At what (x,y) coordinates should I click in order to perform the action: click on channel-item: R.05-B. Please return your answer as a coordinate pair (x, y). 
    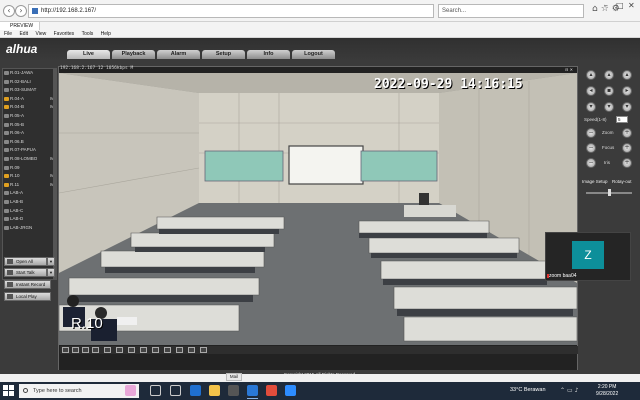
    Looking at the image, I should click on (29, 125).